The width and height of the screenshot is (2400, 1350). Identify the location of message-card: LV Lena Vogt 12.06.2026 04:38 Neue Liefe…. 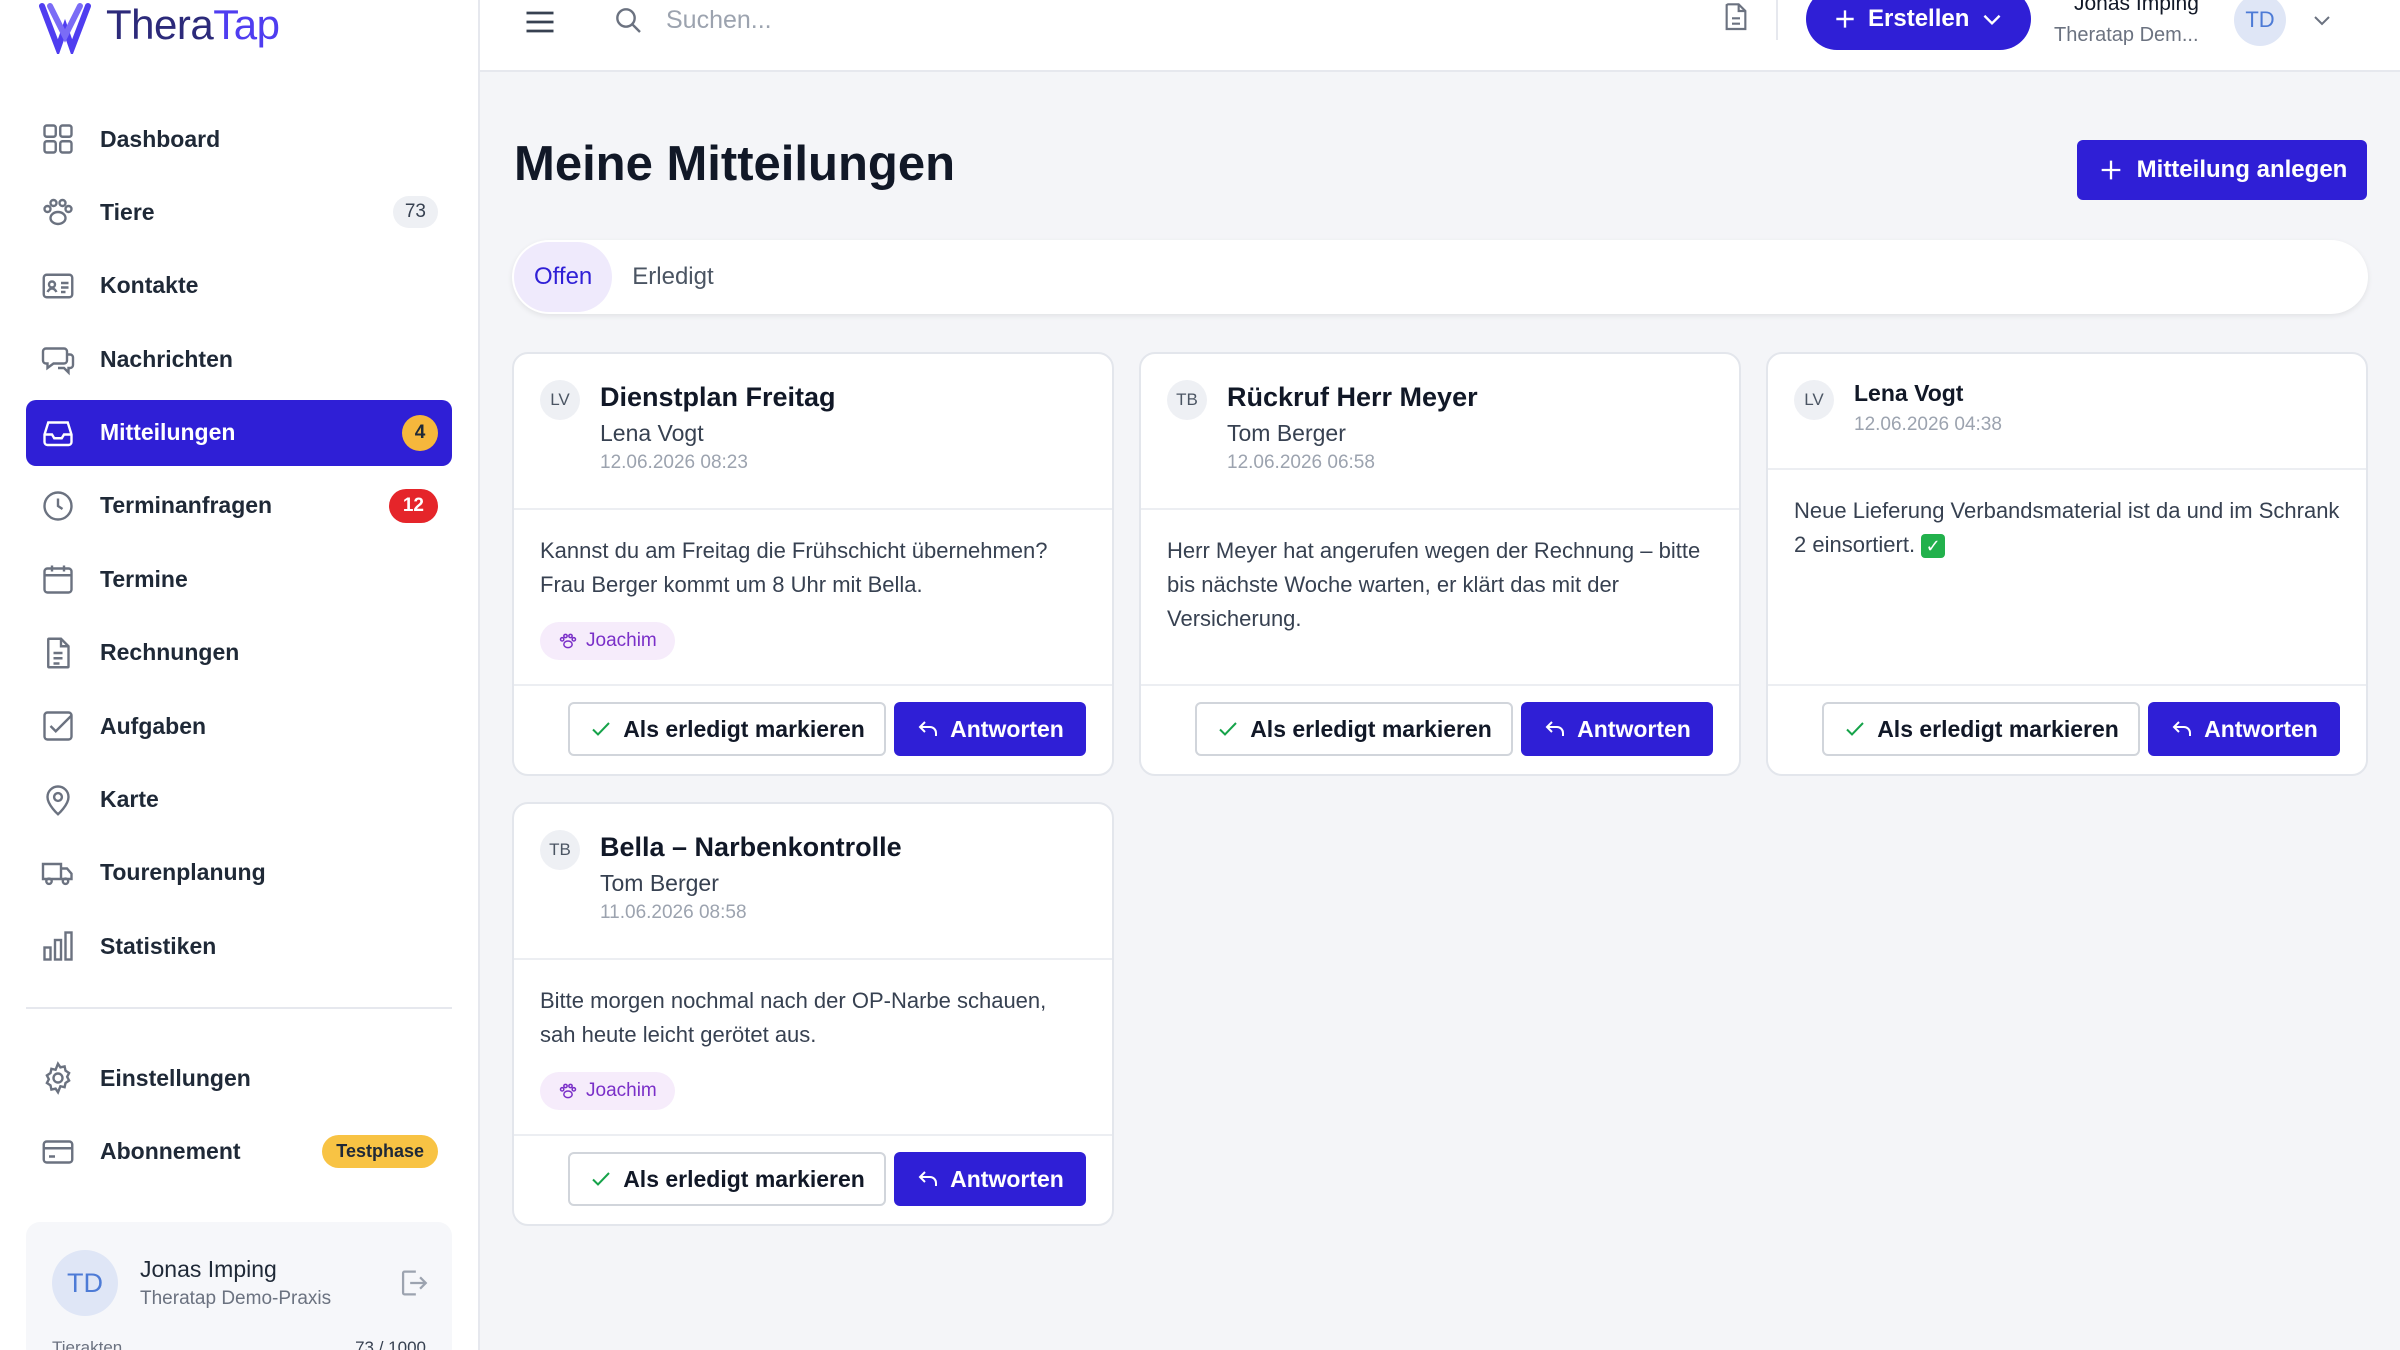
(2067, 564).